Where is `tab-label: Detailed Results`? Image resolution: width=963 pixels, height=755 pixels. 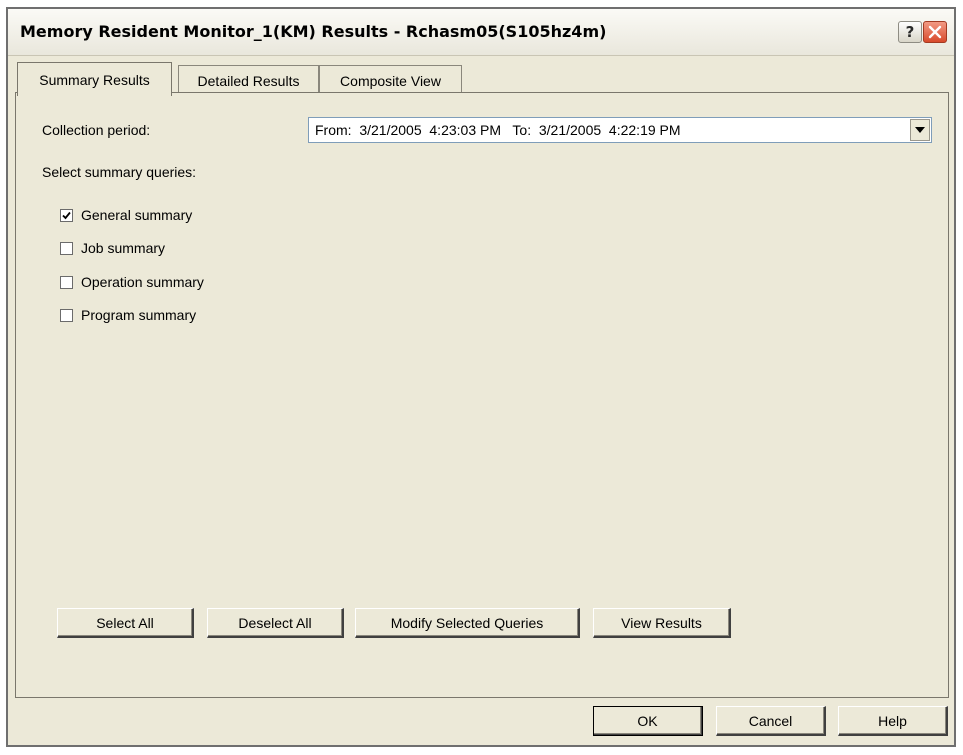
tab-label: Detailed Results is located at coordinates (248, 80).